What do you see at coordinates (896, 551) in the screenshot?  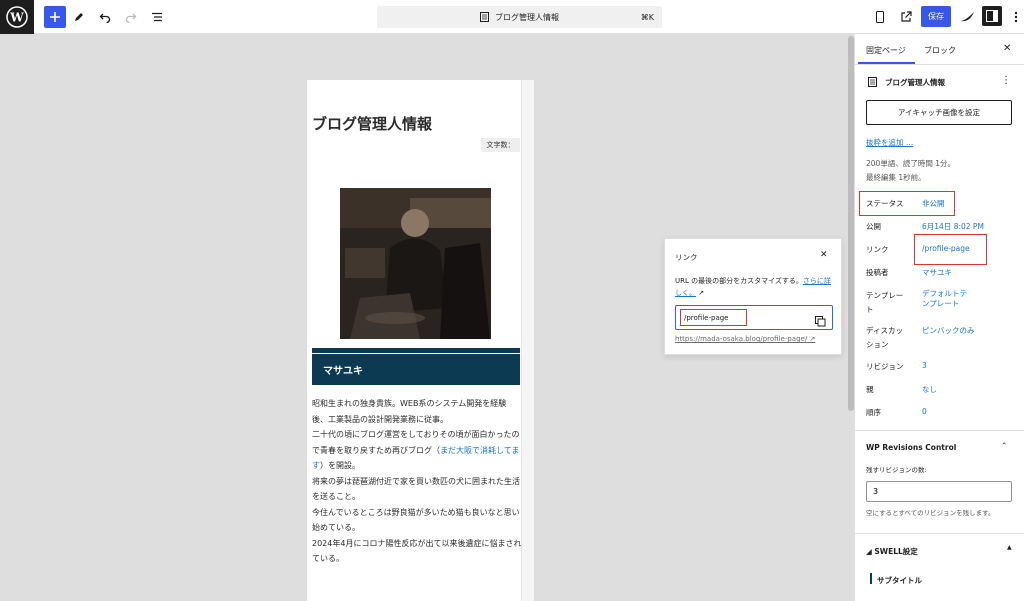 I see `swell-settings-label: SWELL設定` at bounding box center [896, 551].